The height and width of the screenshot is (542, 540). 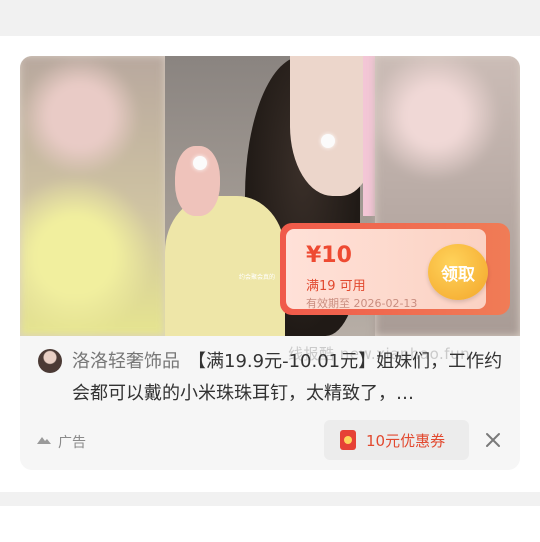 What do you see at coordinates (200, 163) in the screenshot?
I see `earring-held` at bounding box center [200, 163].